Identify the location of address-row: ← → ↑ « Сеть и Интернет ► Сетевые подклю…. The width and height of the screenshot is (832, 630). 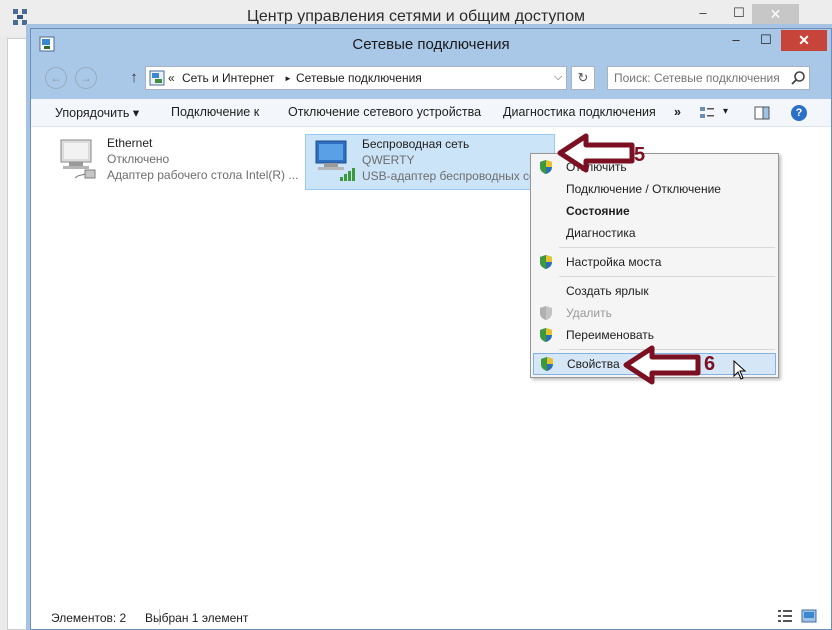
(431, 79).